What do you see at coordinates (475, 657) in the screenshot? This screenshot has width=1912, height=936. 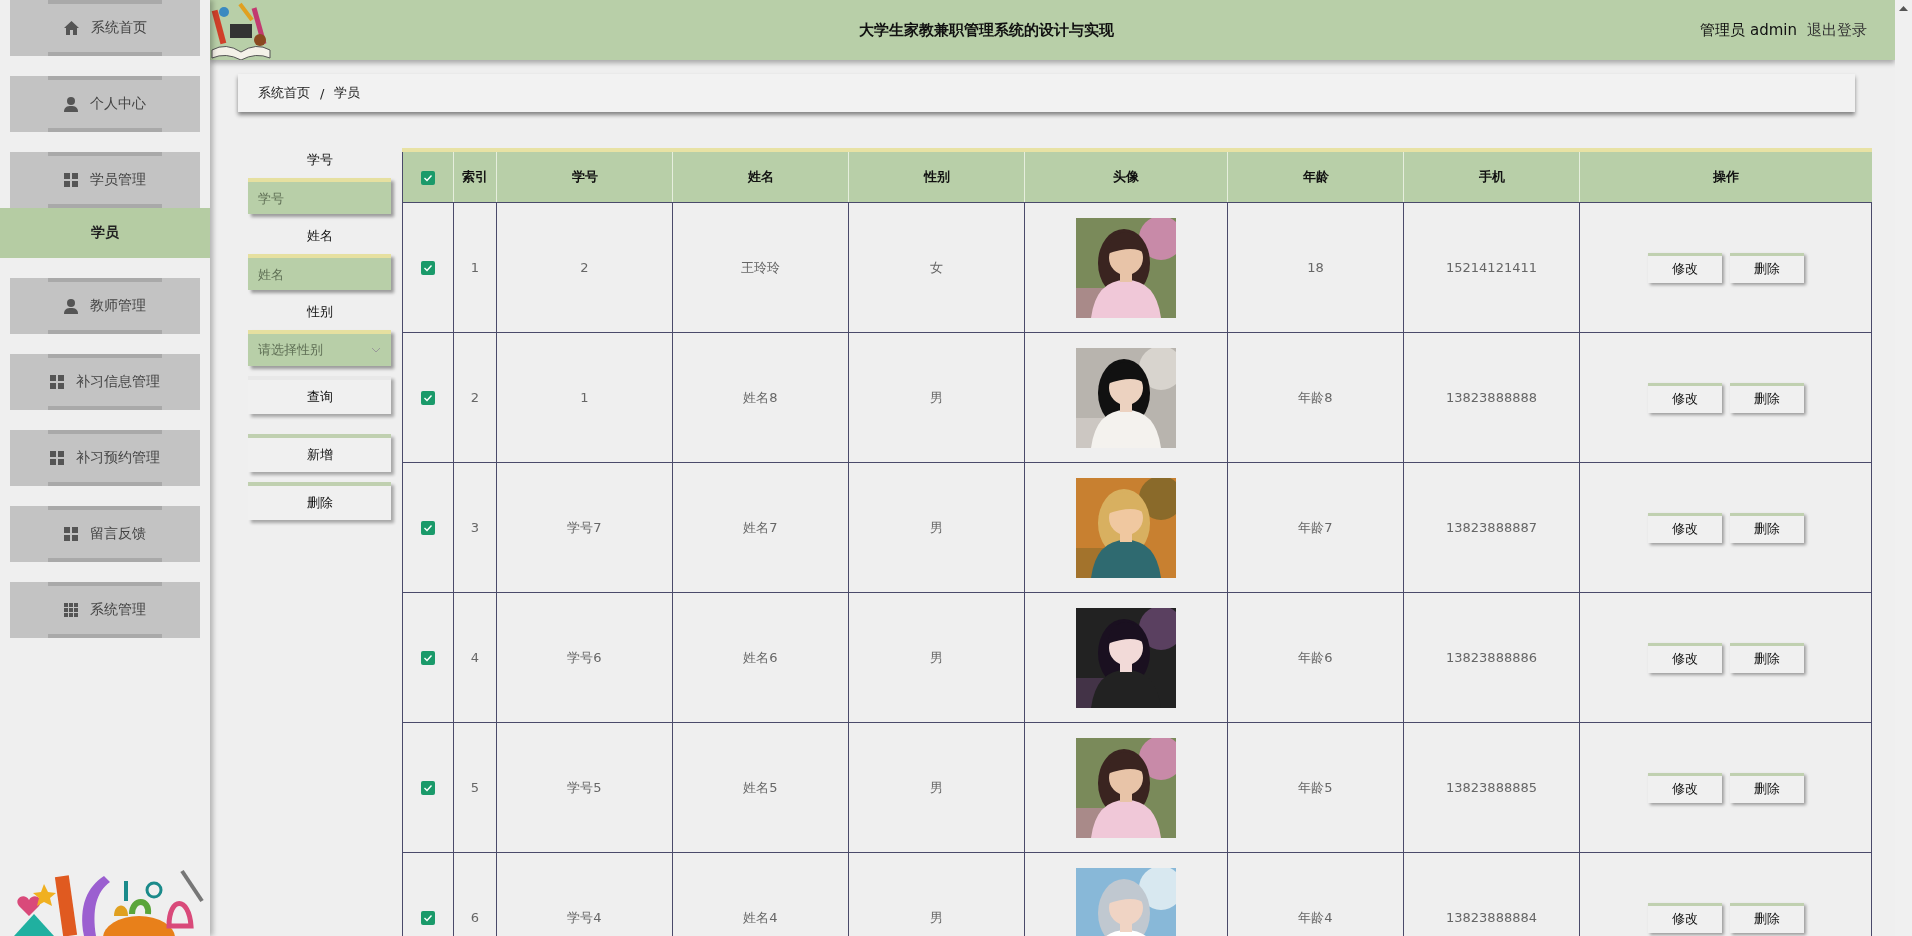 I see `table-cell: 4` at bounding box center [475, 657].